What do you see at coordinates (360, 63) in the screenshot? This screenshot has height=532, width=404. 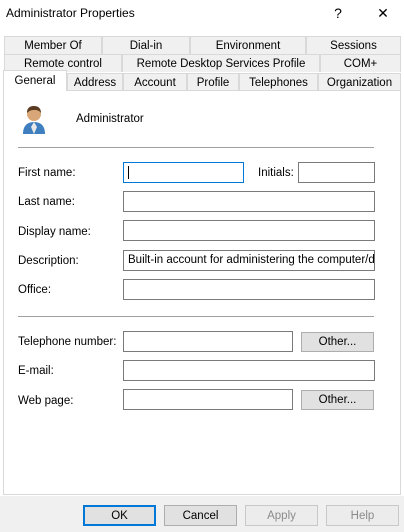 I see `tab-com-plus: COM+` at bounding box center [360, 63].